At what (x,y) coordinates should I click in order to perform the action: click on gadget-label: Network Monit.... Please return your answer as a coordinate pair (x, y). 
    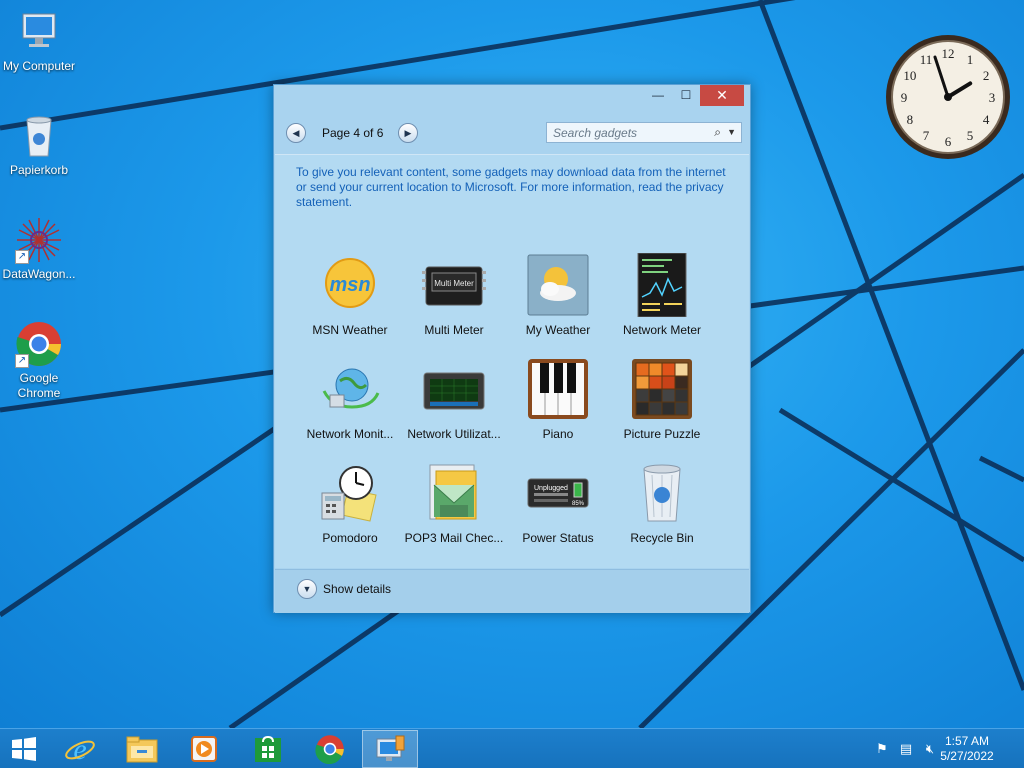
    Looking at the image, I should click on (350, 434).